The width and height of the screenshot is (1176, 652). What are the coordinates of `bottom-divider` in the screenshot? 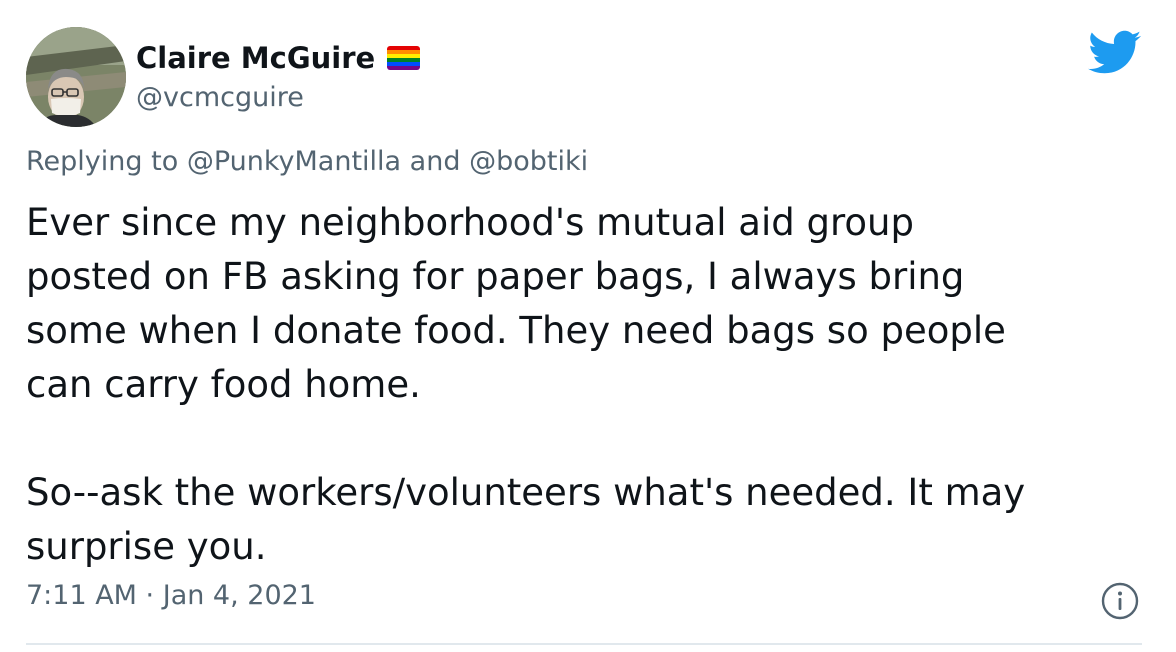 It's located at (584, 644).